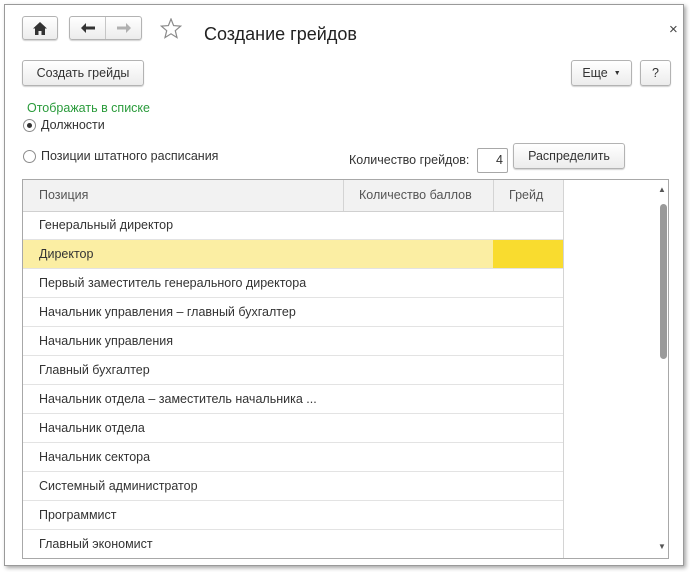 The height and width of the screenshot is (572, 690). Describe the element at coordinates (415, 195) in the screenshot. I see `column-header-points: Количество баллов` at that location.